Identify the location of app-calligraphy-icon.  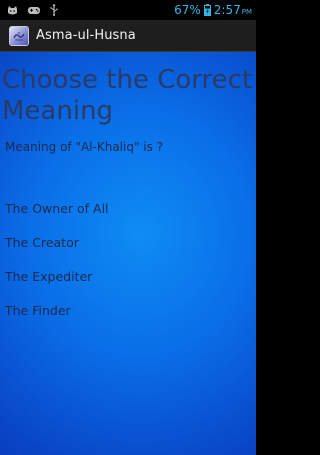
(19, 35).